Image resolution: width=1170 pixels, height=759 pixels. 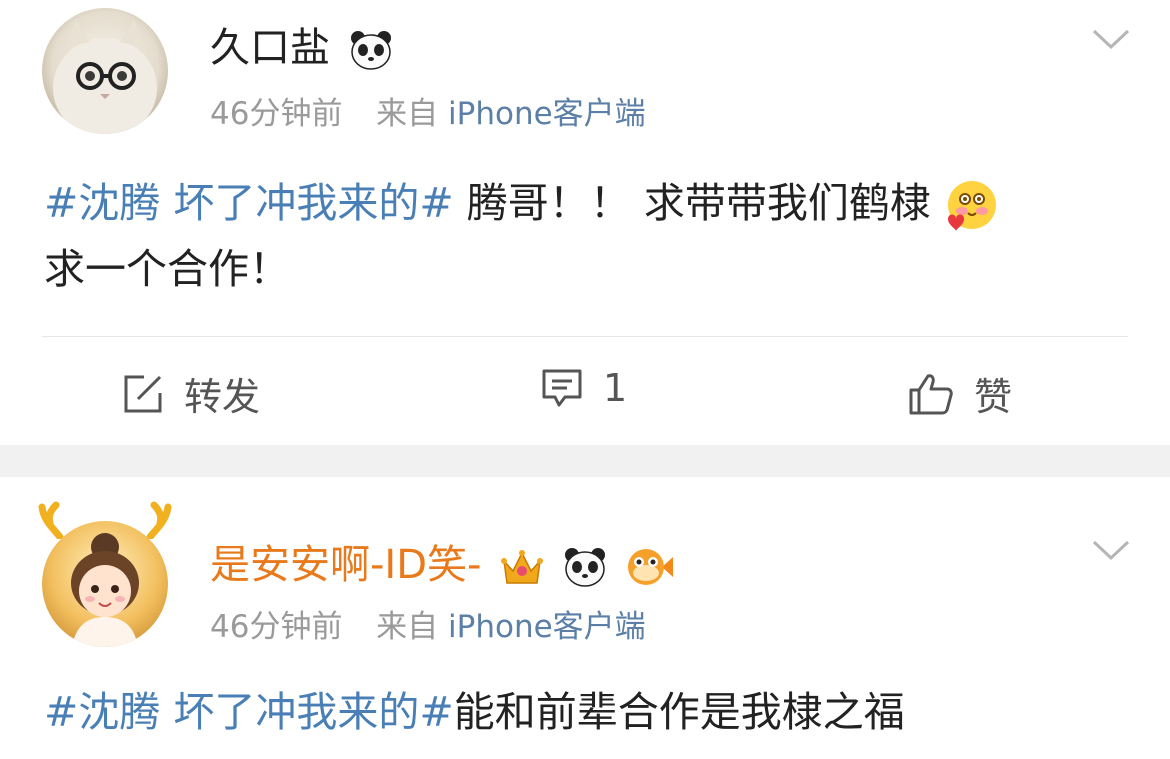 I want to click on post-content: #沈腾 坏了冲我来的#能和前辈合作是我棣之福, so click(x=587, y=712).